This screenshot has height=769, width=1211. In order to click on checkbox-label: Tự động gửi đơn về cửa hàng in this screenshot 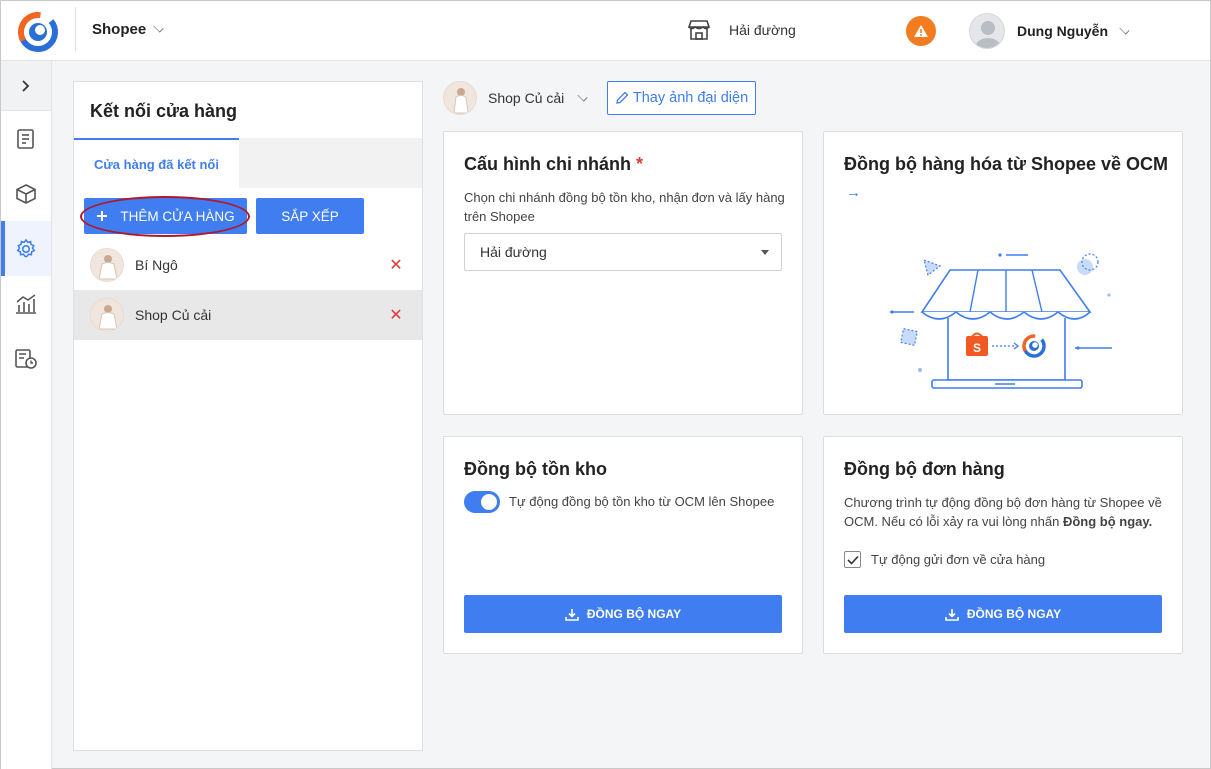, I will do `click(958, 559)`.